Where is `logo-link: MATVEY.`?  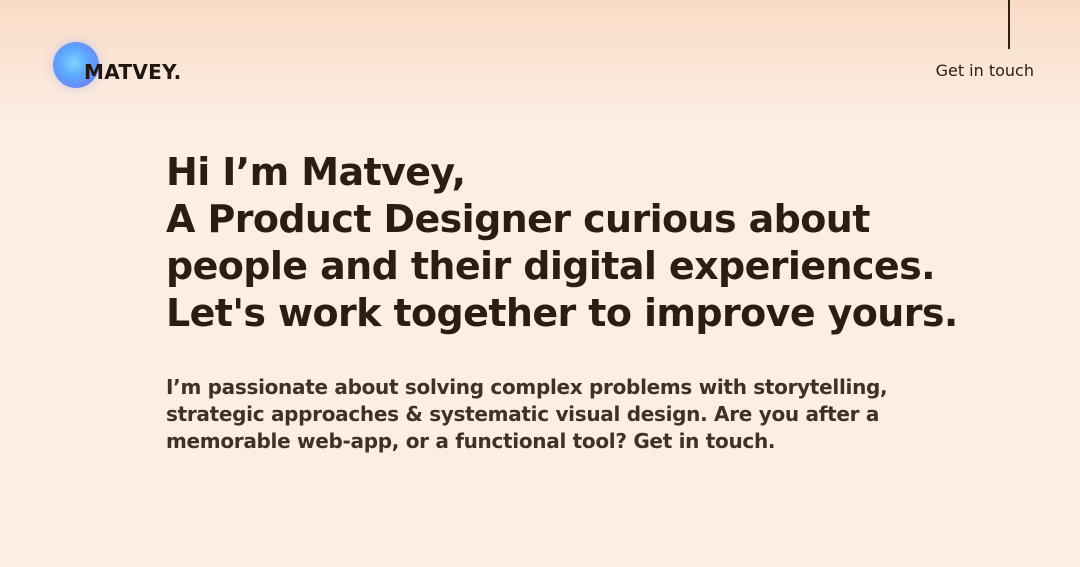
logo-link: MATVEY. is located at coordinates (117, 65).